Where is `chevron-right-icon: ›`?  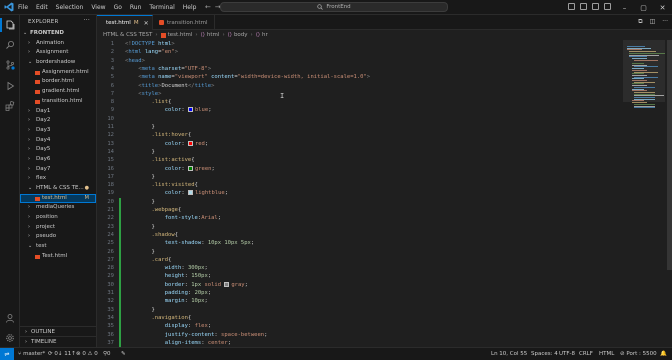
chevron-right-icon: › is located at coordinates (29, 149).